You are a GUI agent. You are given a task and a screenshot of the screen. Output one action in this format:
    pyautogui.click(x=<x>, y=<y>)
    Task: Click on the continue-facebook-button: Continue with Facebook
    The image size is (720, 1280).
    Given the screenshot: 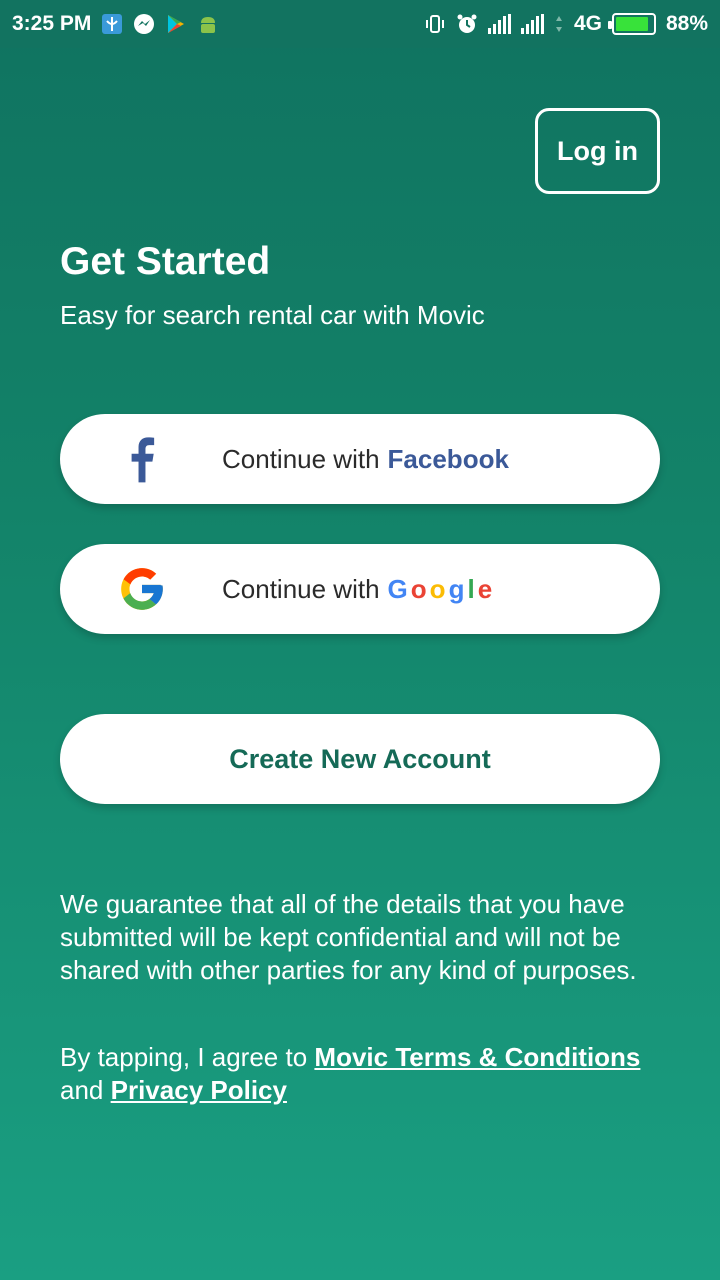 What is the action you would take?
    pyautogui.click(x=360, y=459)
    